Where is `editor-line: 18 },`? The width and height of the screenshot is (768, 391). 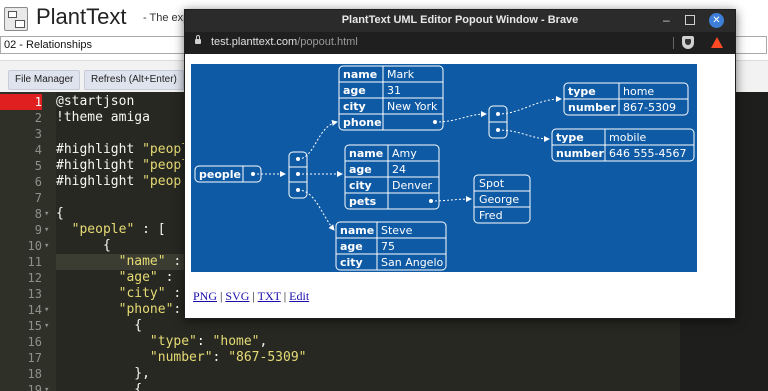
editor-line: 18 }, is located at coordinates (340, 374).